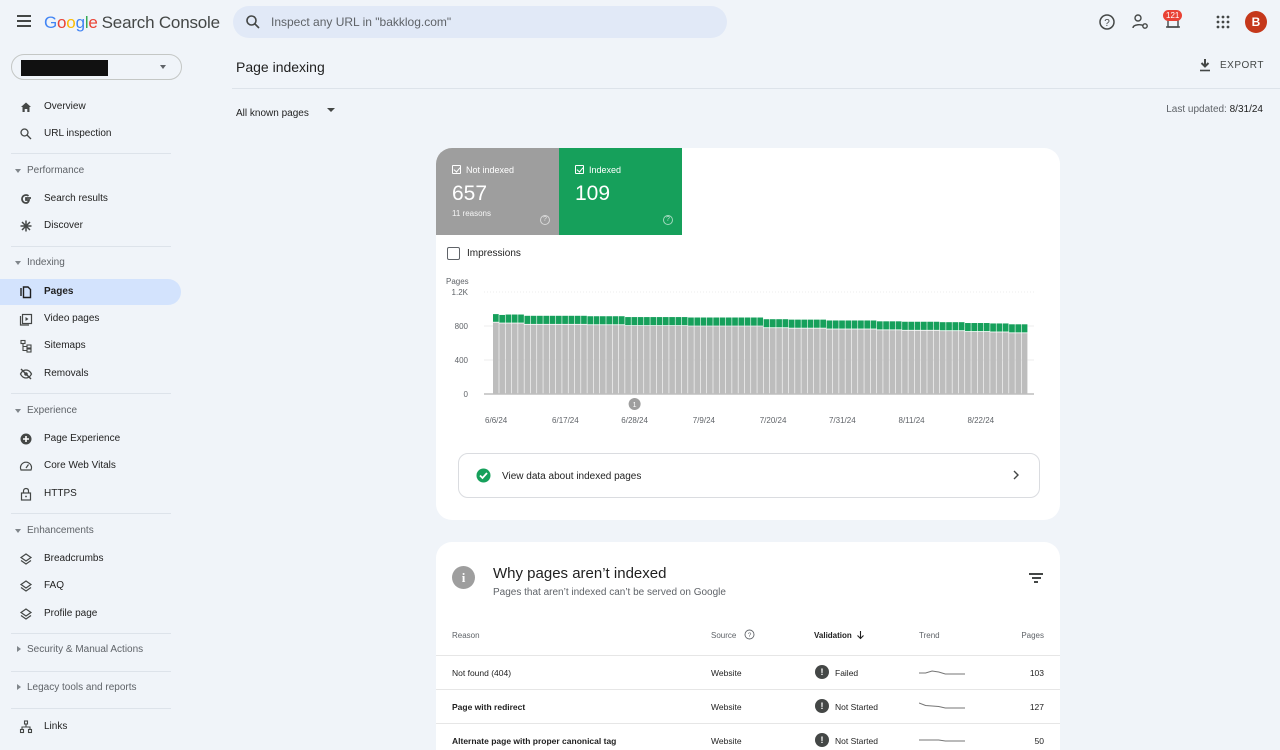 Image resolution: width=1280 pixels, height=750 pixels. Describe the element at coordinates (90, 226) in the screenshot. I see `sidebar-item-discover: Discover` at that location.